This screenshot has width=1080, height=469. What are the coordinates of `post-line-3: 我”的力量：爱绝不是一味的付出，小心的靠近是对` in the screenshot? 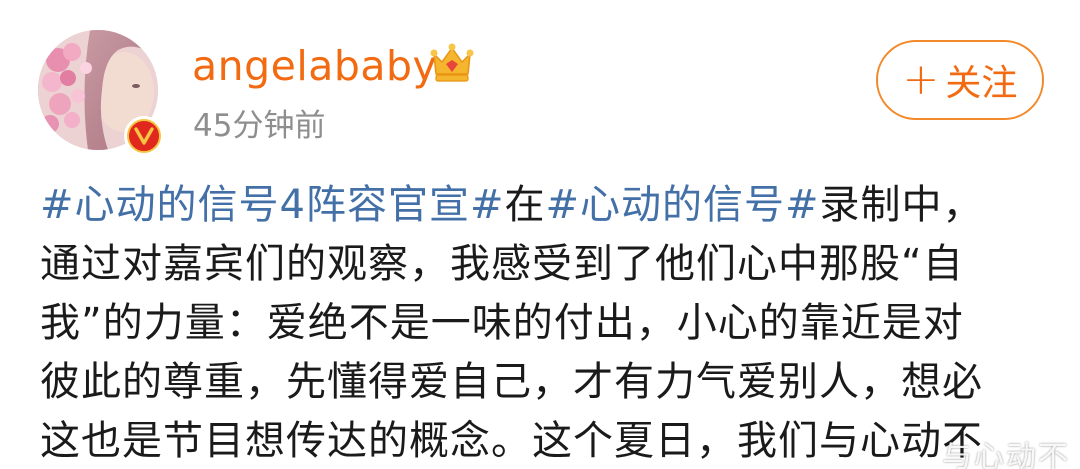 It's located at (502, 323).